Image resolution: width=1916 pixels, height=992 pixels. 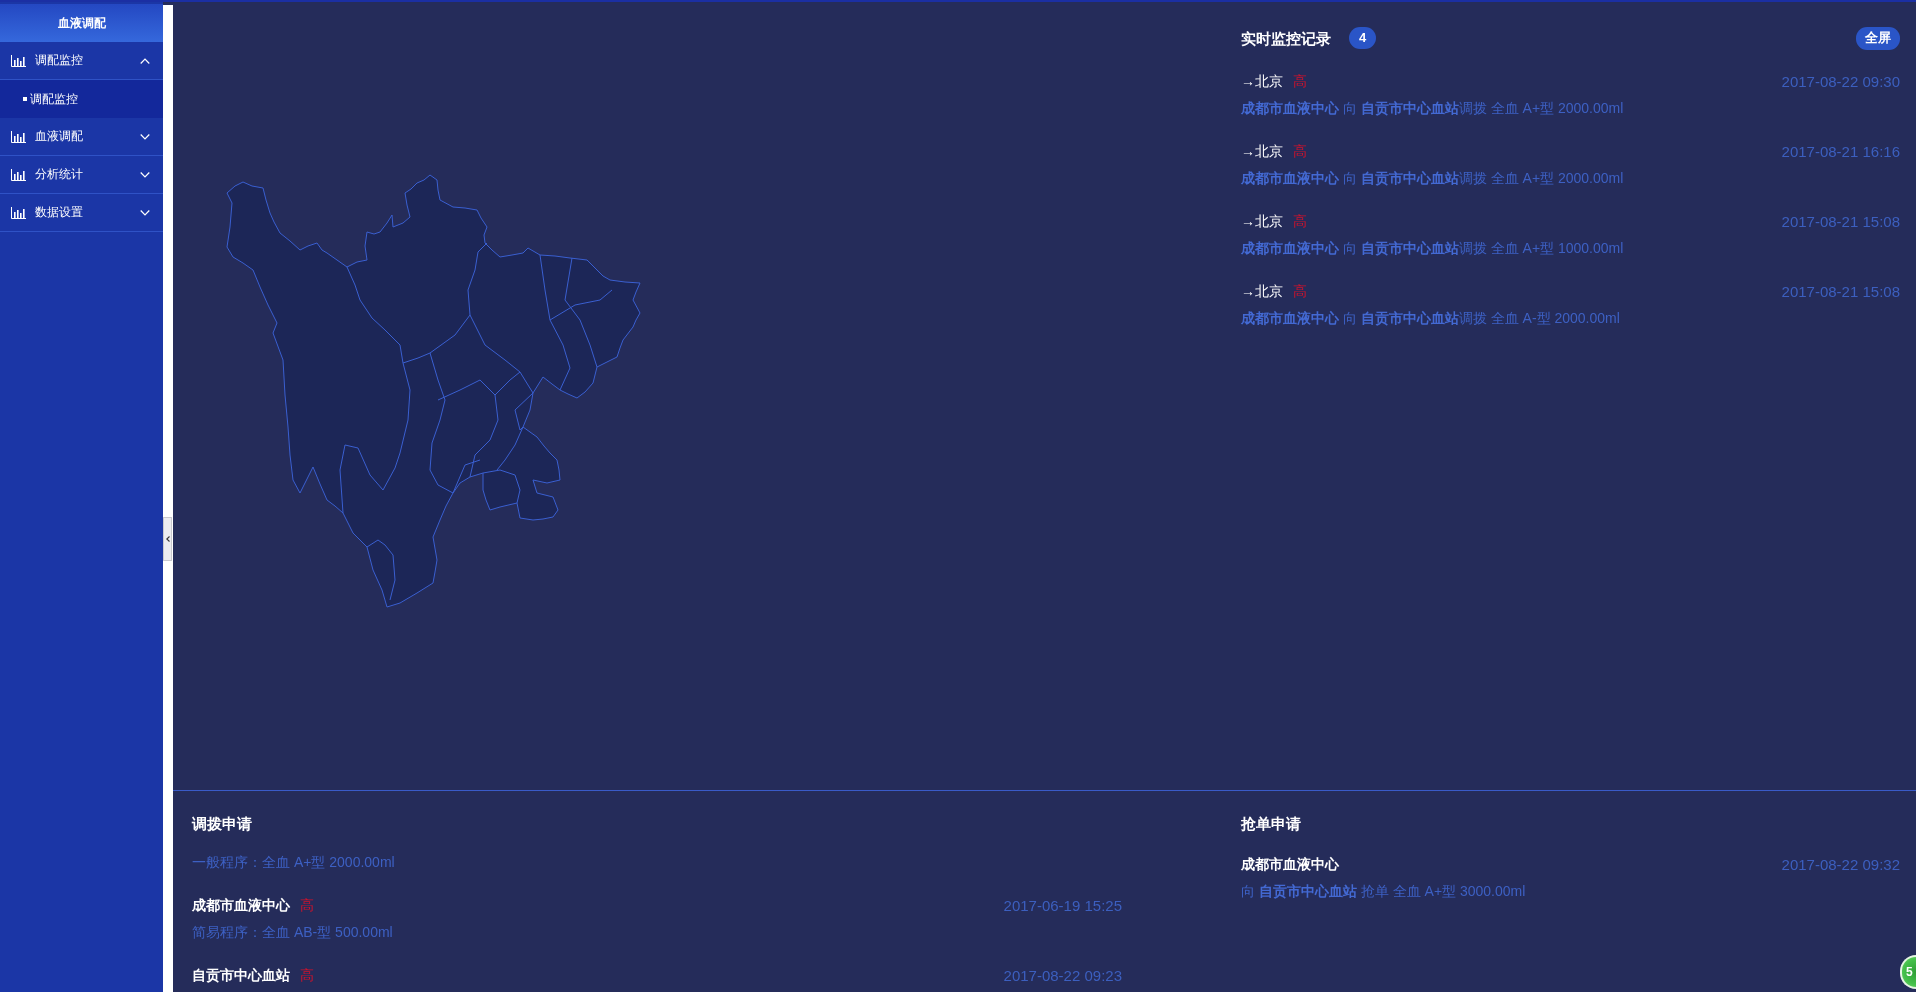 What do you see at coordinates (1286, 38) in the screenshot?
I see `panel-title: 实时监控记录` at bounding box center [1286, 38].